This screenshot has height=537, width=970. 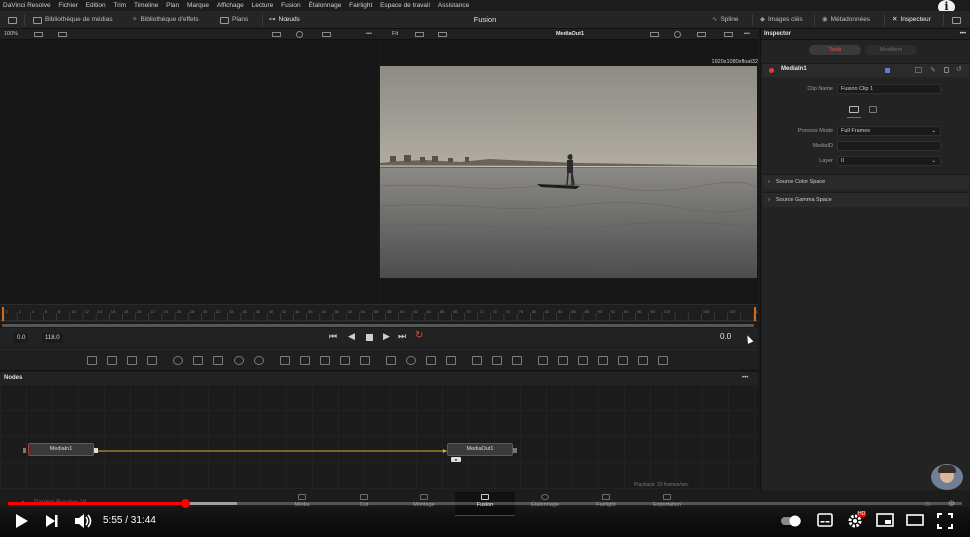 What do you see at coordinates (391, 360) in the screenshot?
I see `rectangle-mask-icon` at bounding box center [391, 360].